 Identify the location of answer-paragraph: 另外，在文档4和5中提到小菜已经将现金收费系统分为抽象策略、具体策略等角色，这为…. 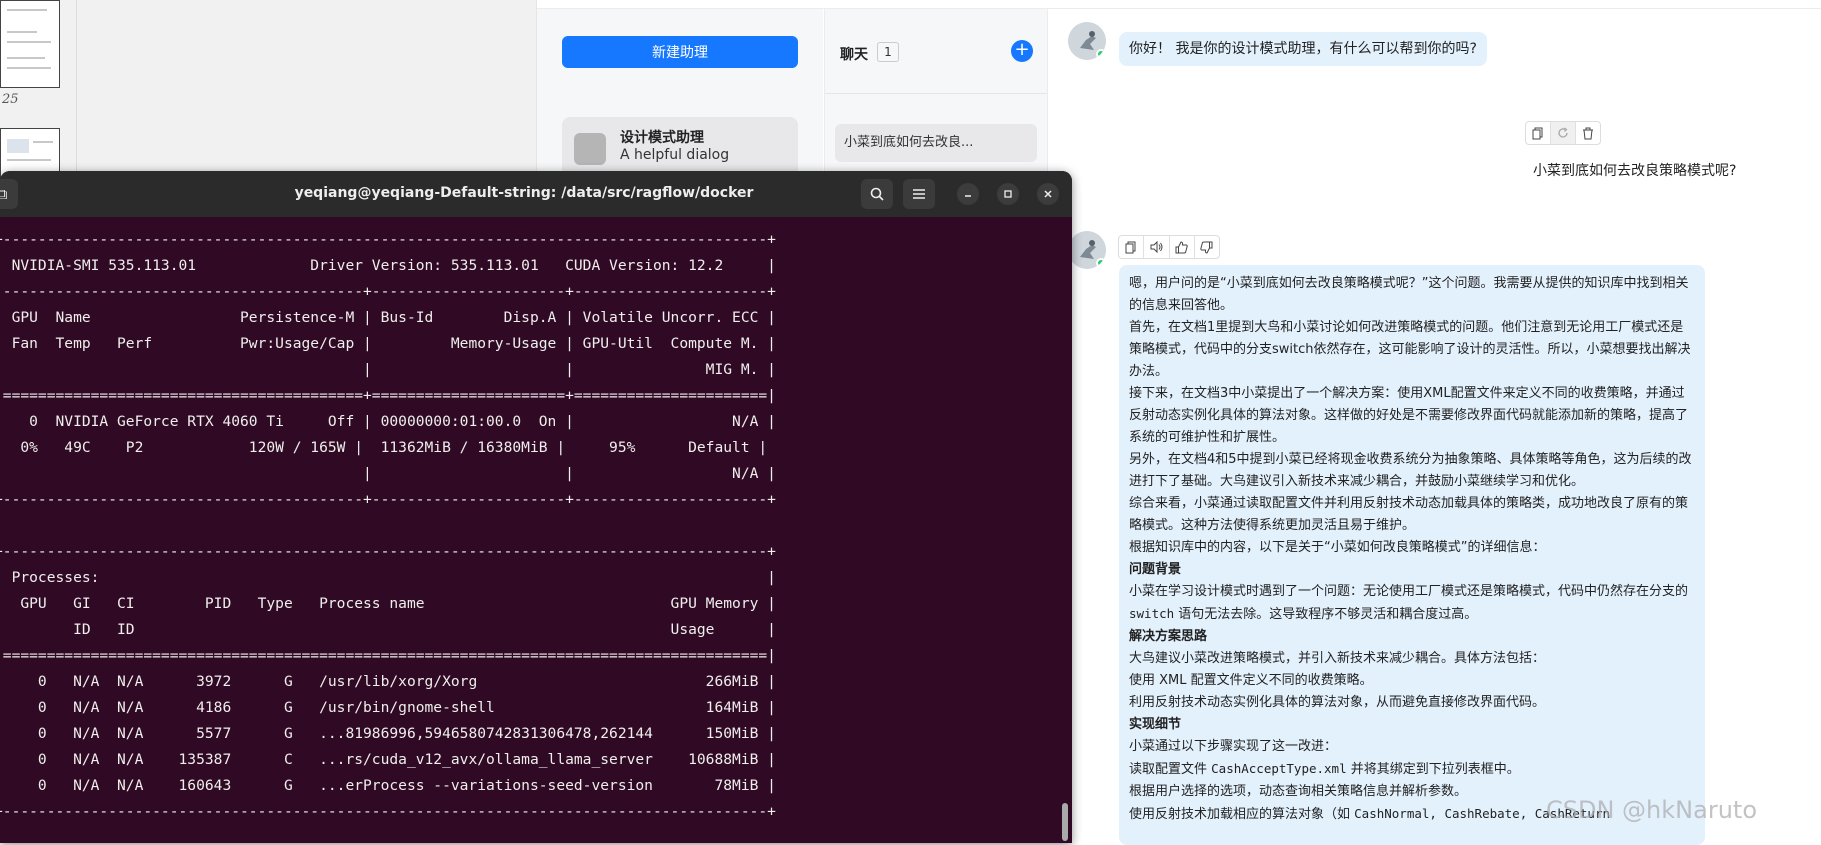
(1410, 470).